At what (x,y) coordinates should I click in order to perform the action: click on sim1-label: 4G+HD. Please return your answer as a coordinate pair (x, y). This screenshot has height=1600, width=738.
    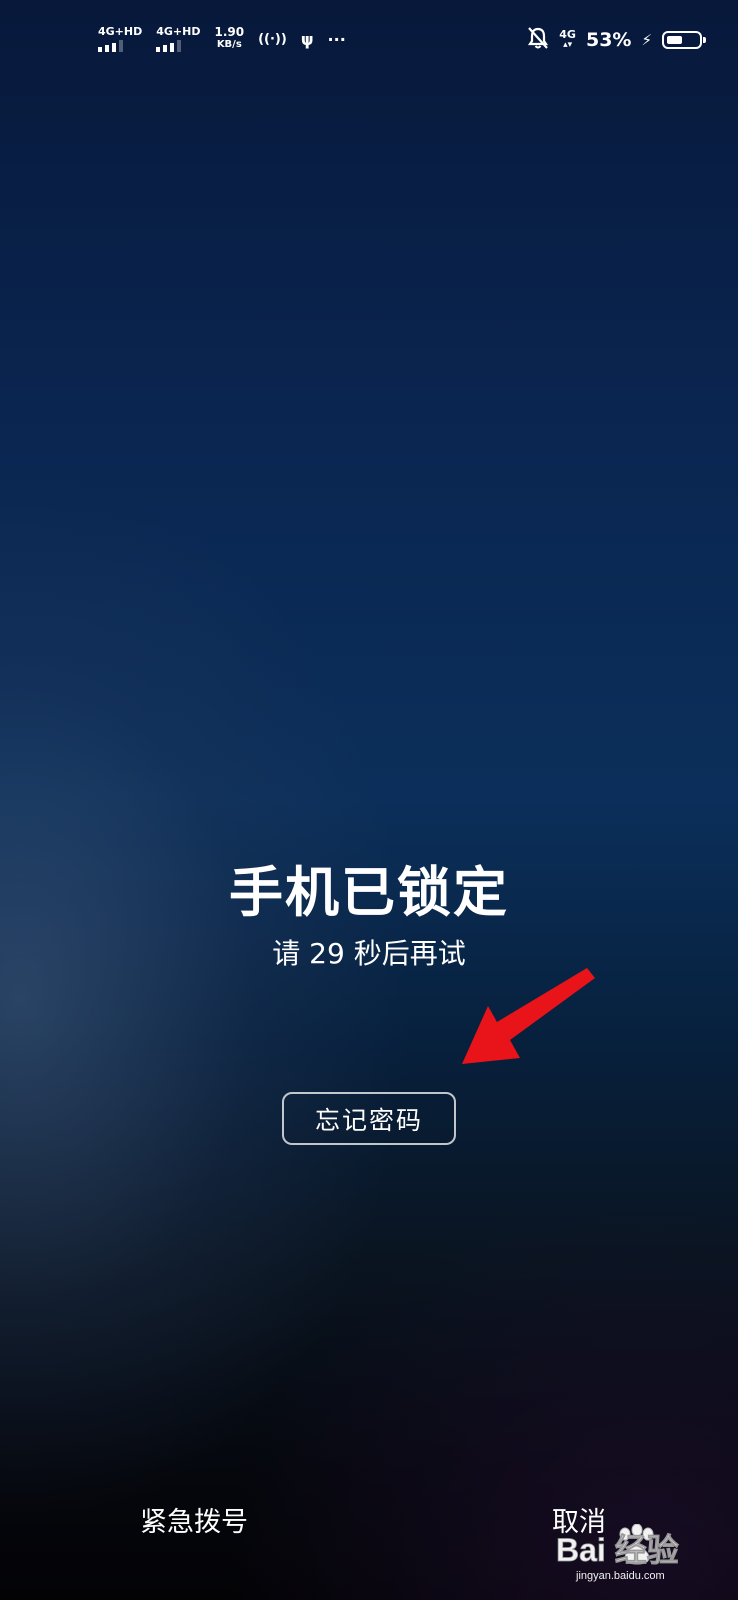
    Looking at the image, I should click on (120, 31).